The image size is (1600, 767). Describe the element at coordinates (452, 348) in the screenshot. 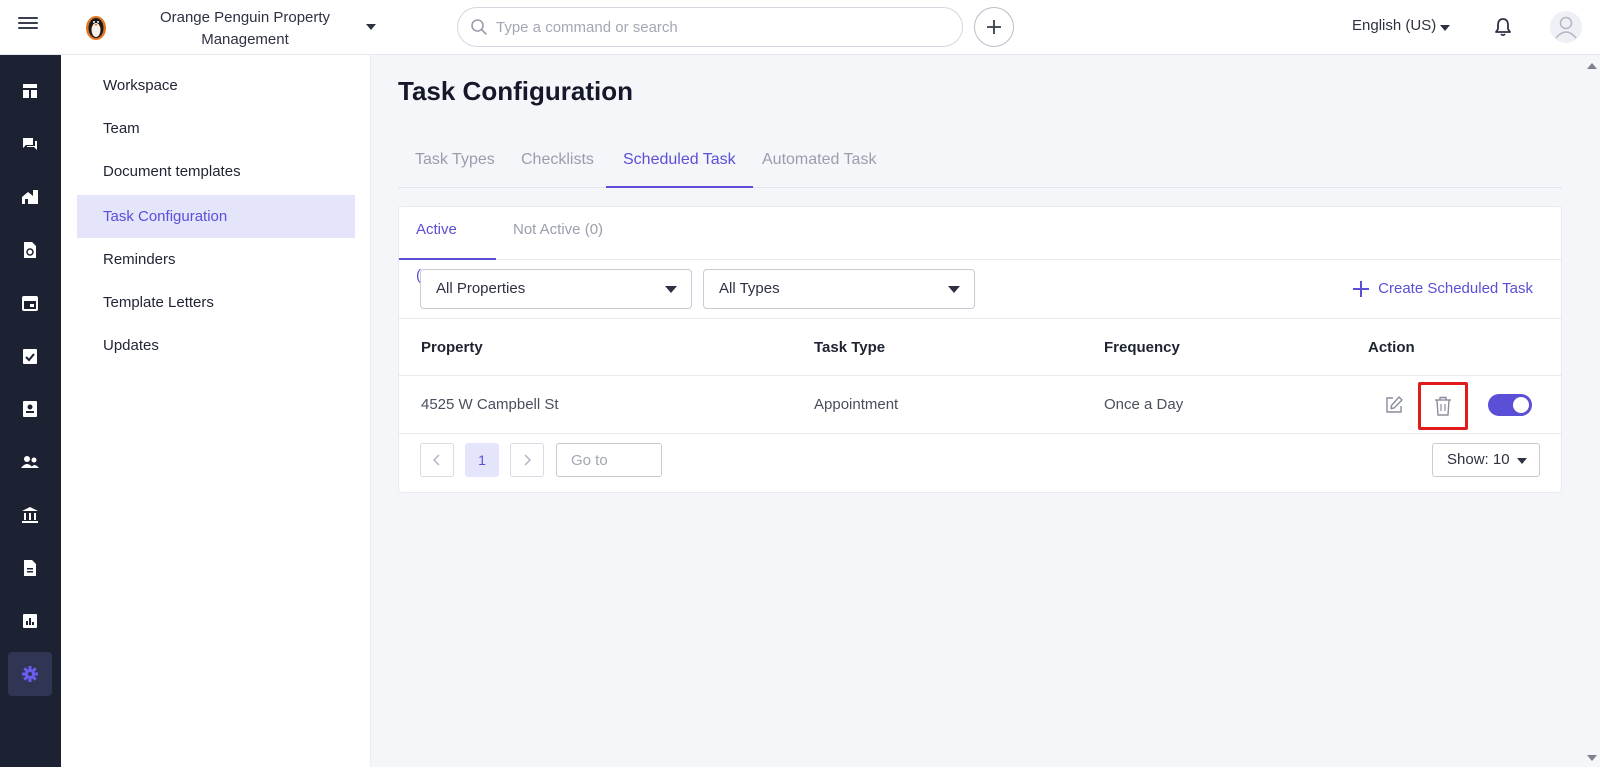

I see `column-header-property: Property` at that location.